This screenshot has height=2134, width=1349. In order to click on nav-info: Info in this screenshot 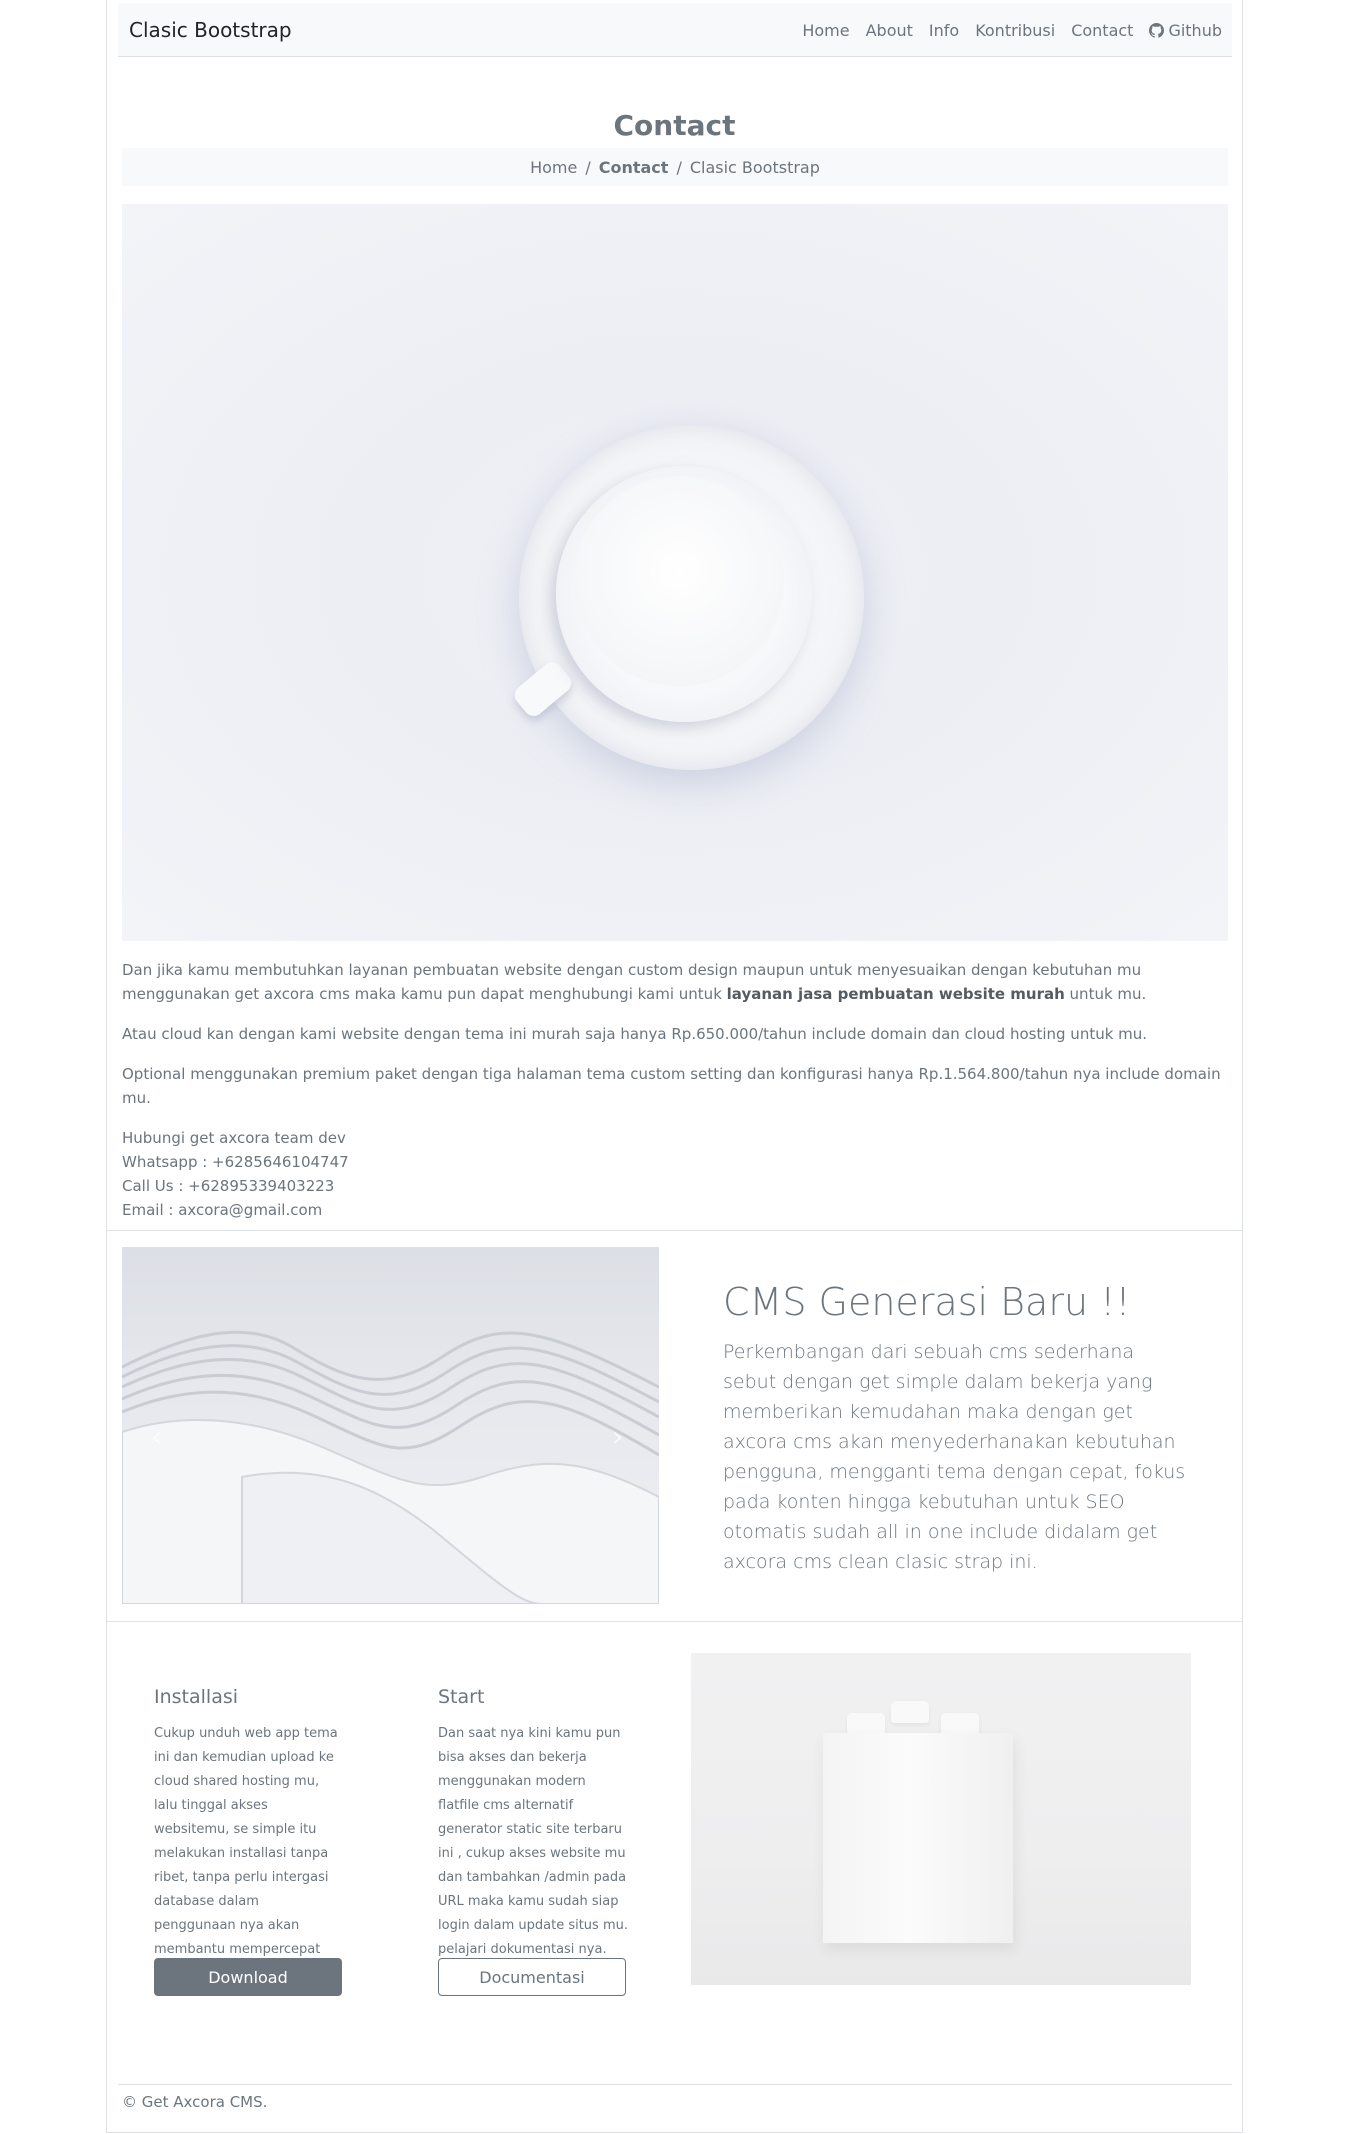, I will do `click(944, 30)`.